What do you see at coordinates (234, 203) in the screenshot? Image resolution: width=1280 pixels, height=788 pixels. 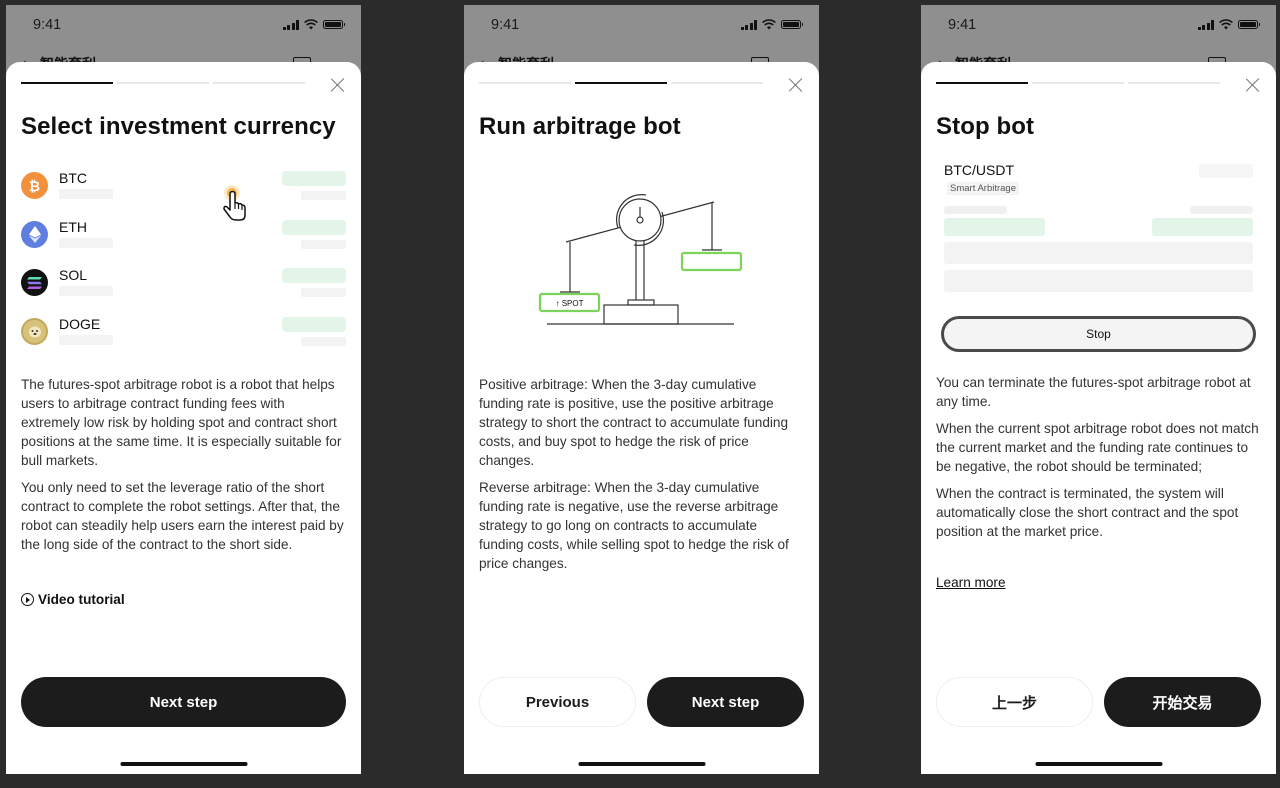 I see `tap-pointer-icon` at bounding box center [234, 203].